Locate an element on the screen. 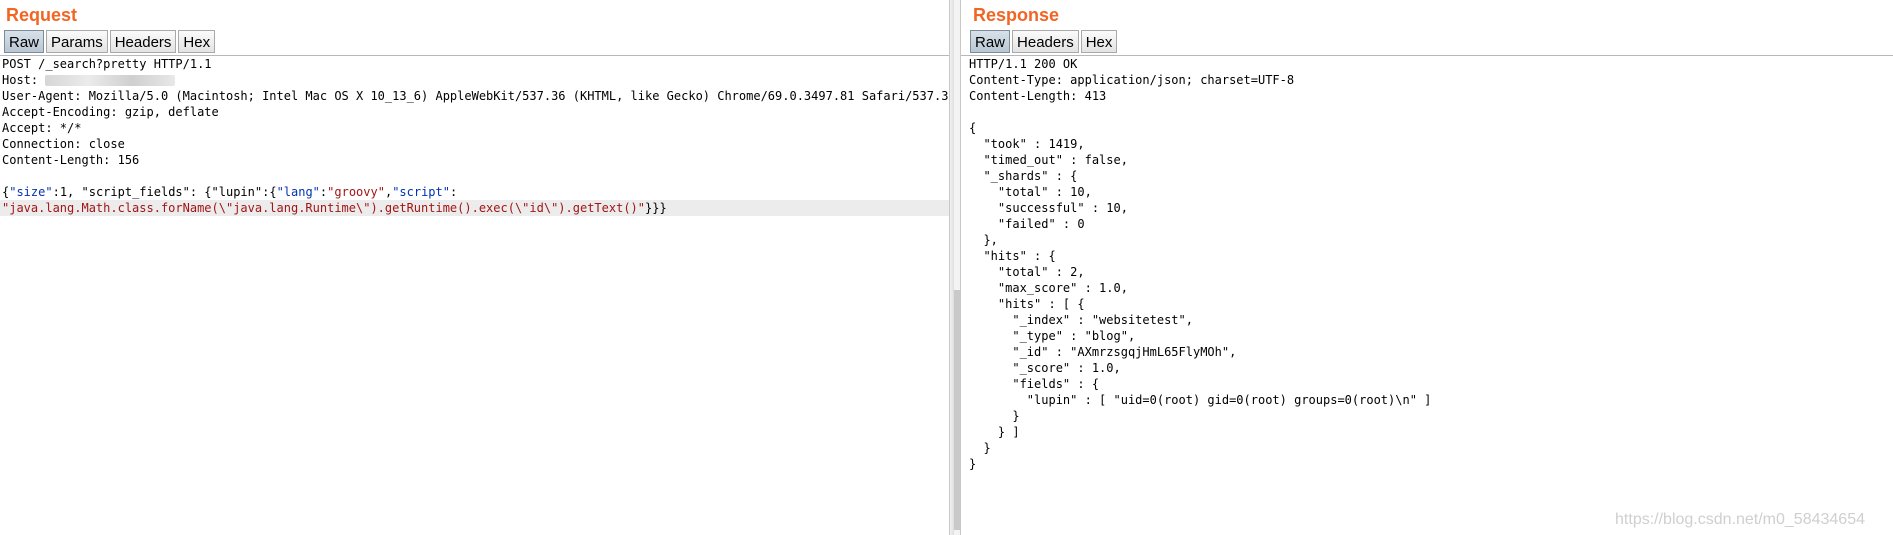 This screenshot has width=1893, height=535. response-line: HTTP/1.1 200 OK is located at coordinates (1023, 64).